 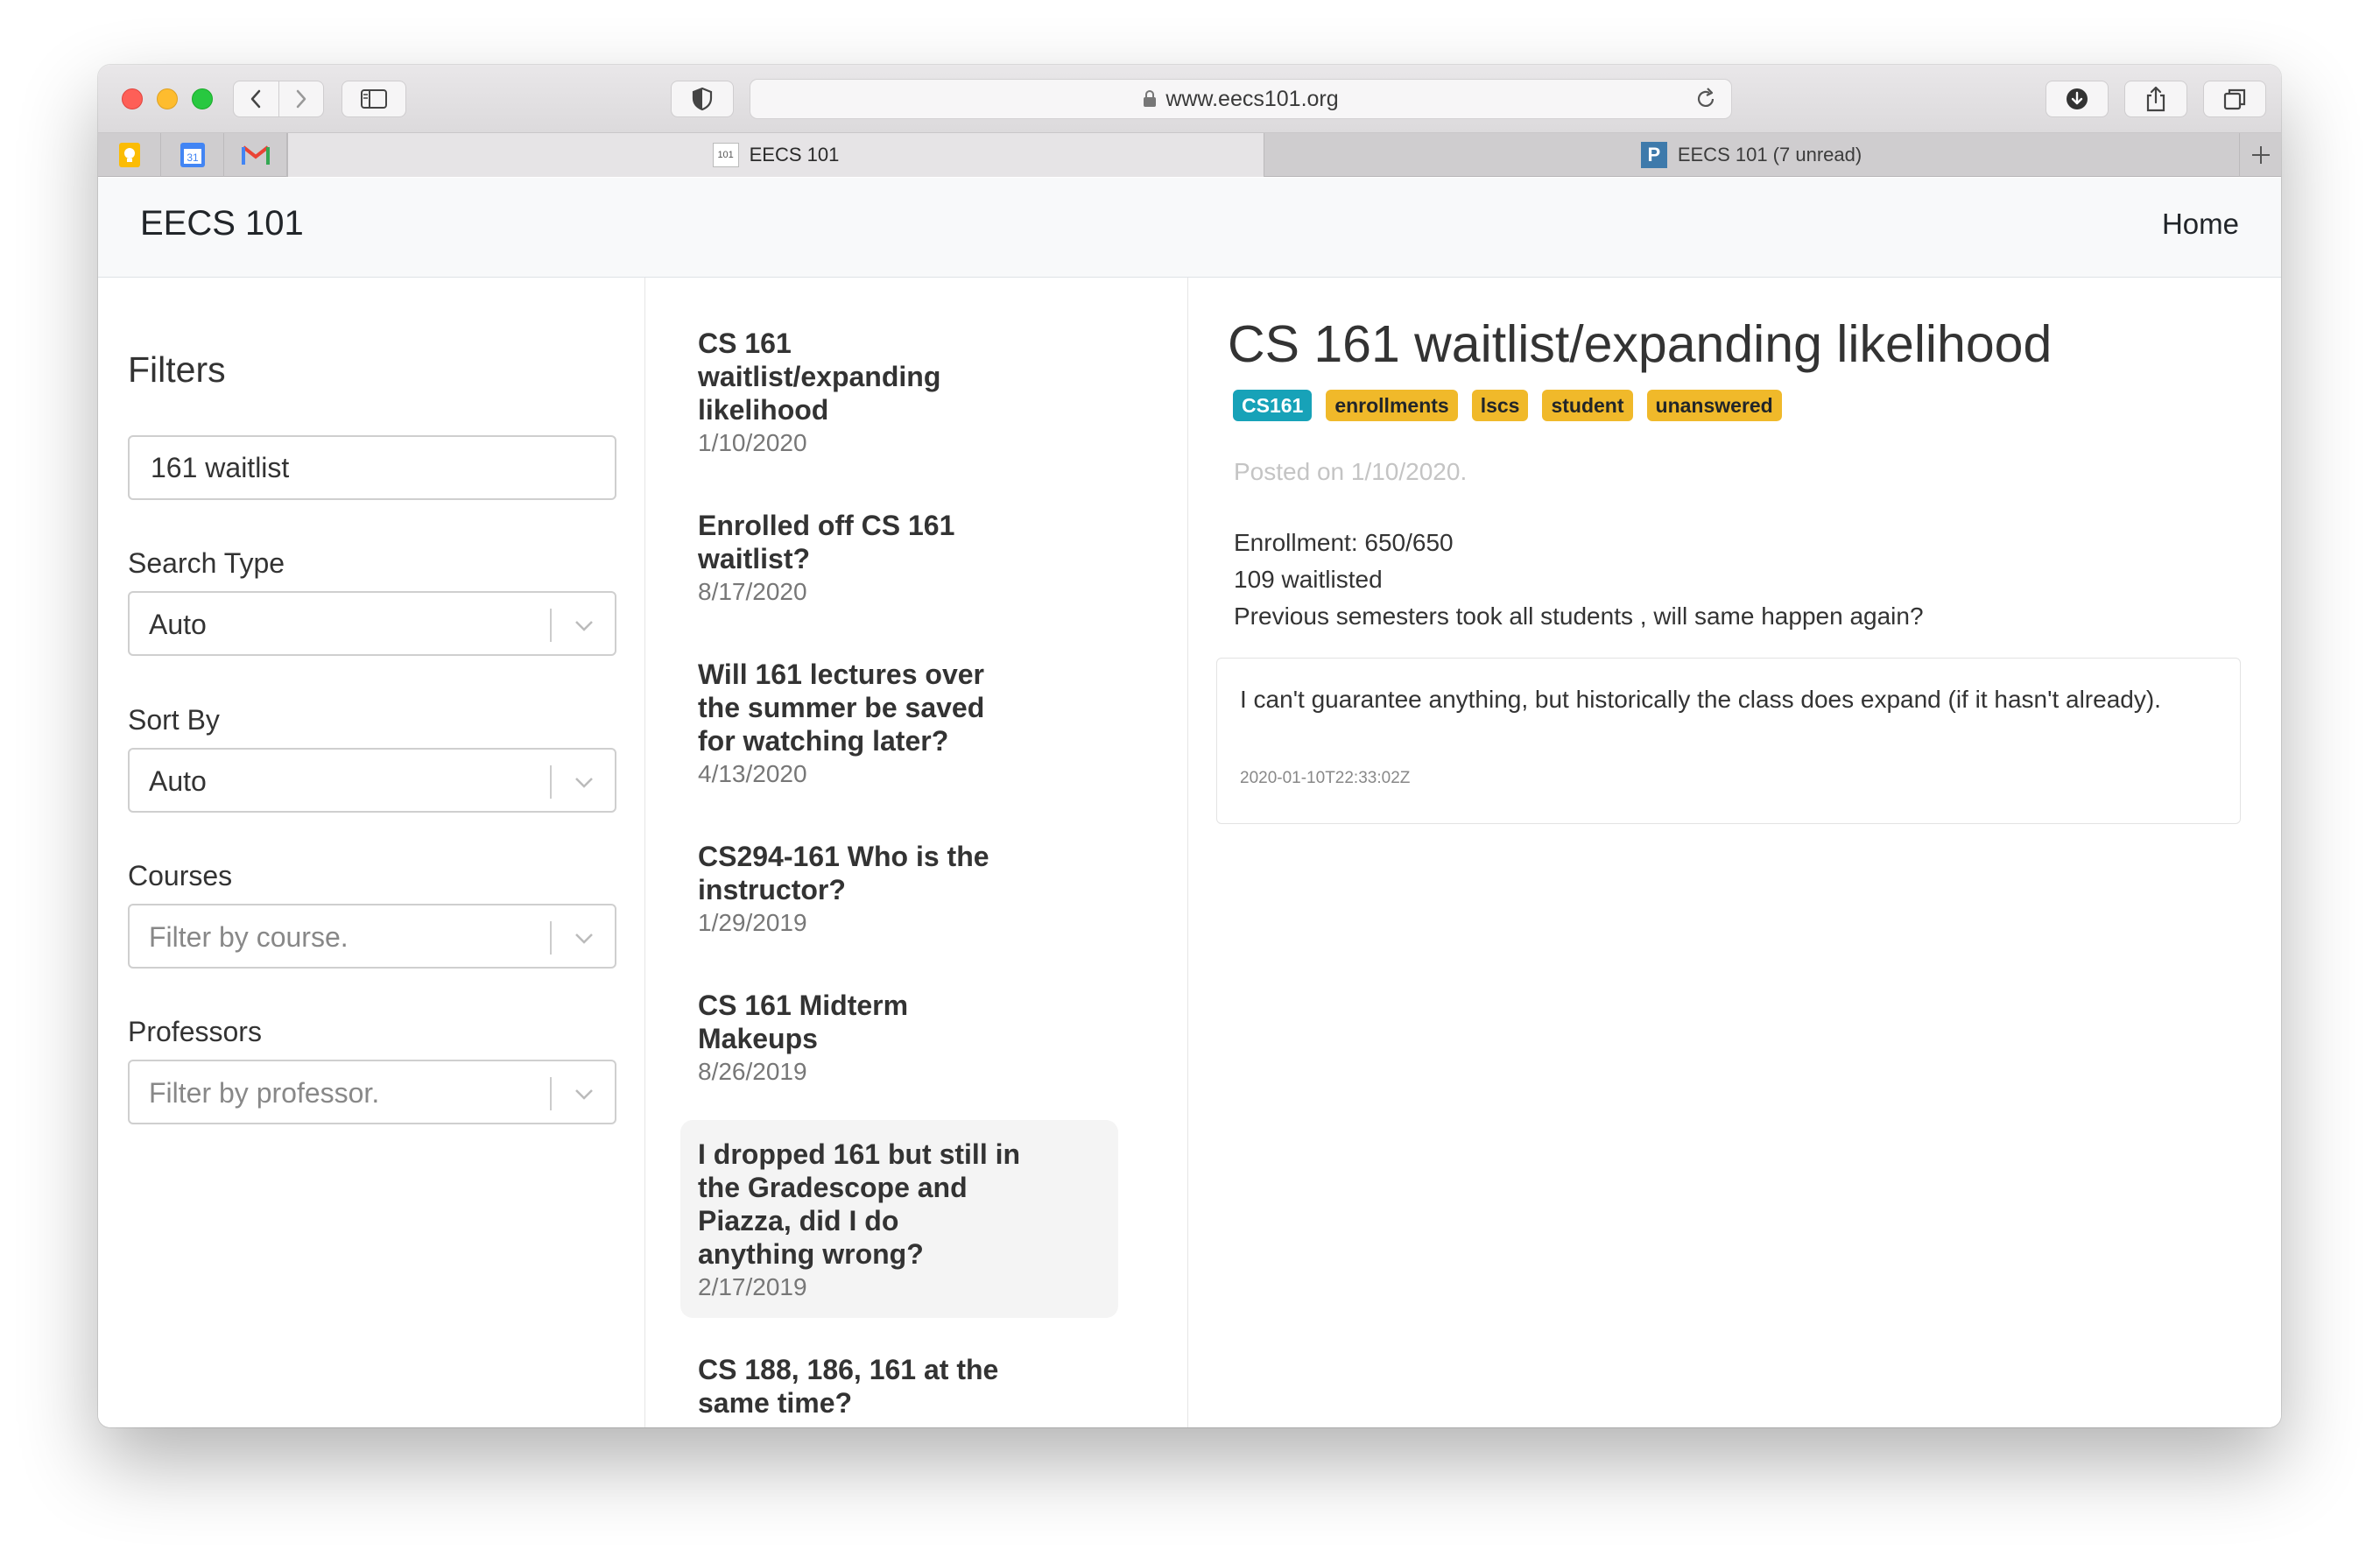 I want to click on nav-home-link: Home, so click(x=2200, y=225).